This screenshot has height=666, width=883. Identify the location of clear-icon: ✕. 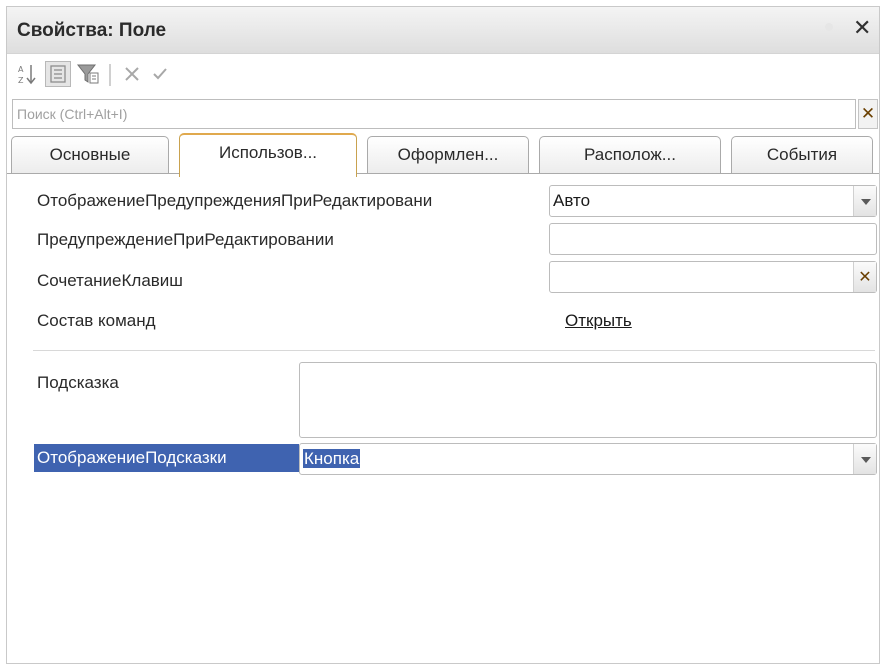
(864, 277).